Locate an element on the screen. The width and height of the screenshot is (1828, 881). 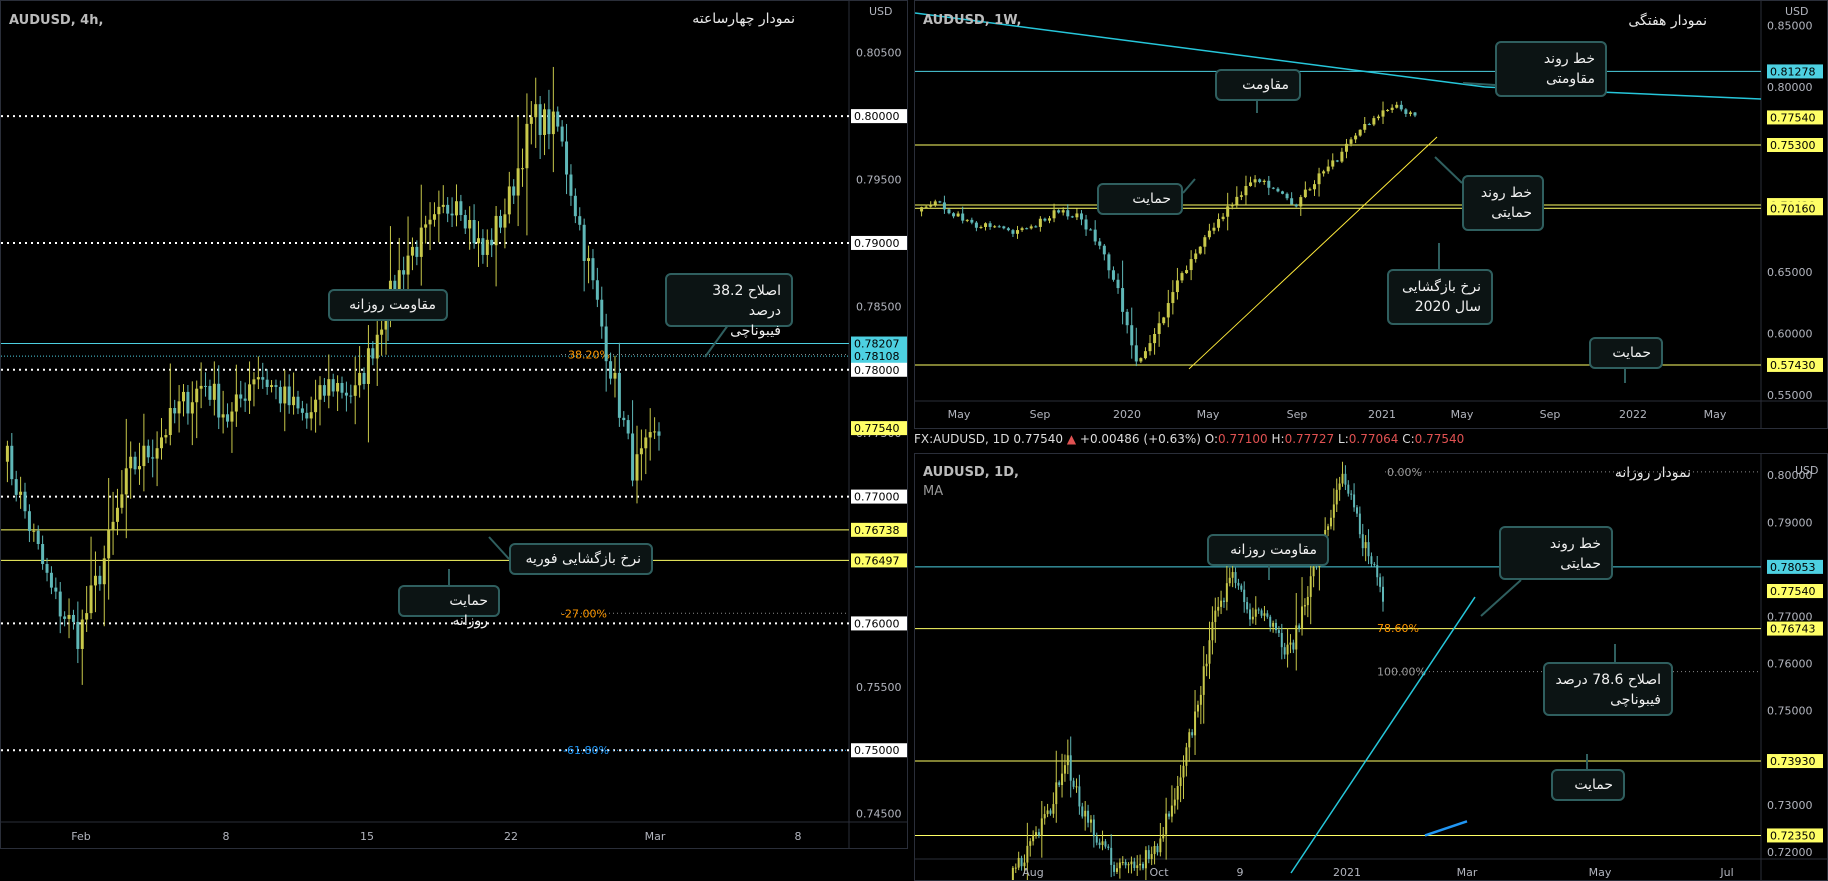
annotation-trend-support: خط روند حمایتی is located at coordinates (1503, 203).